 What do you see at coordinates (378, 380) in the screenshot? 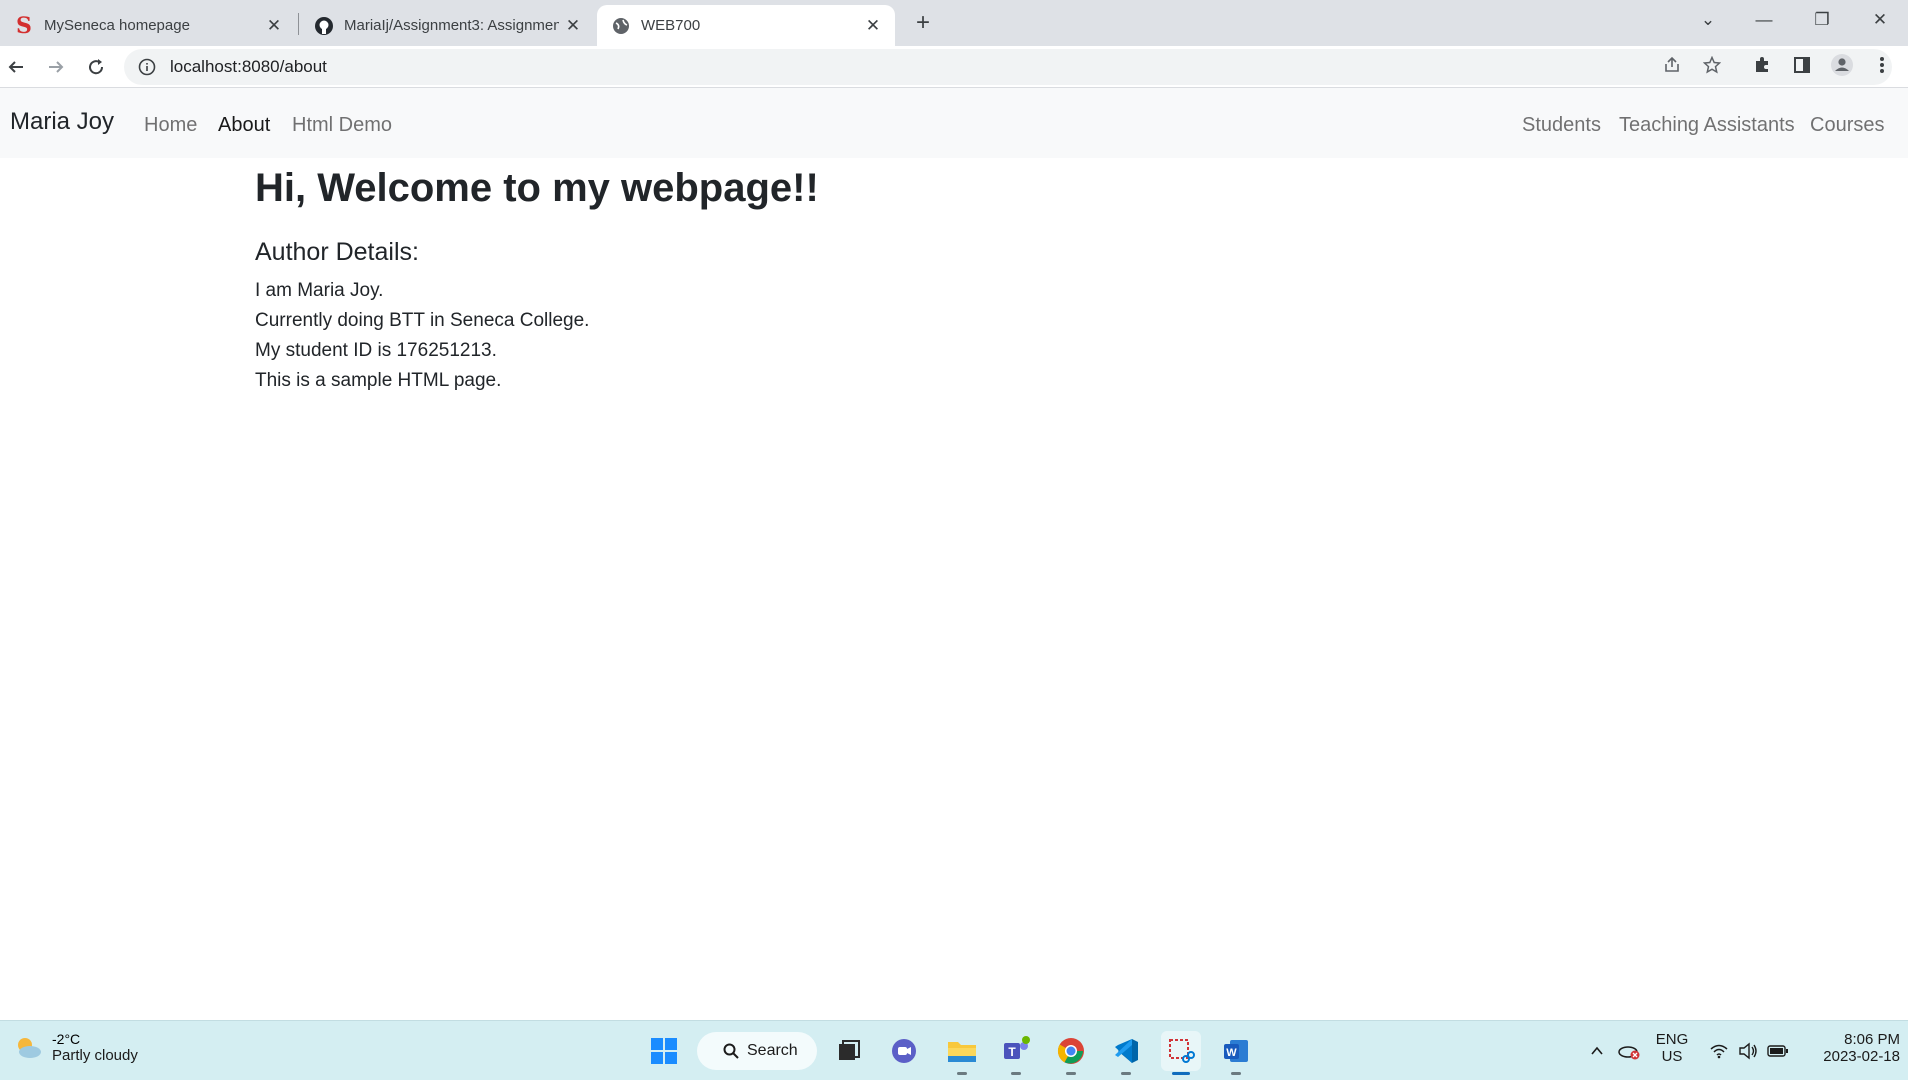
I see `detail-line: This is a sample HTML page.` at bounding box center [378, 380].